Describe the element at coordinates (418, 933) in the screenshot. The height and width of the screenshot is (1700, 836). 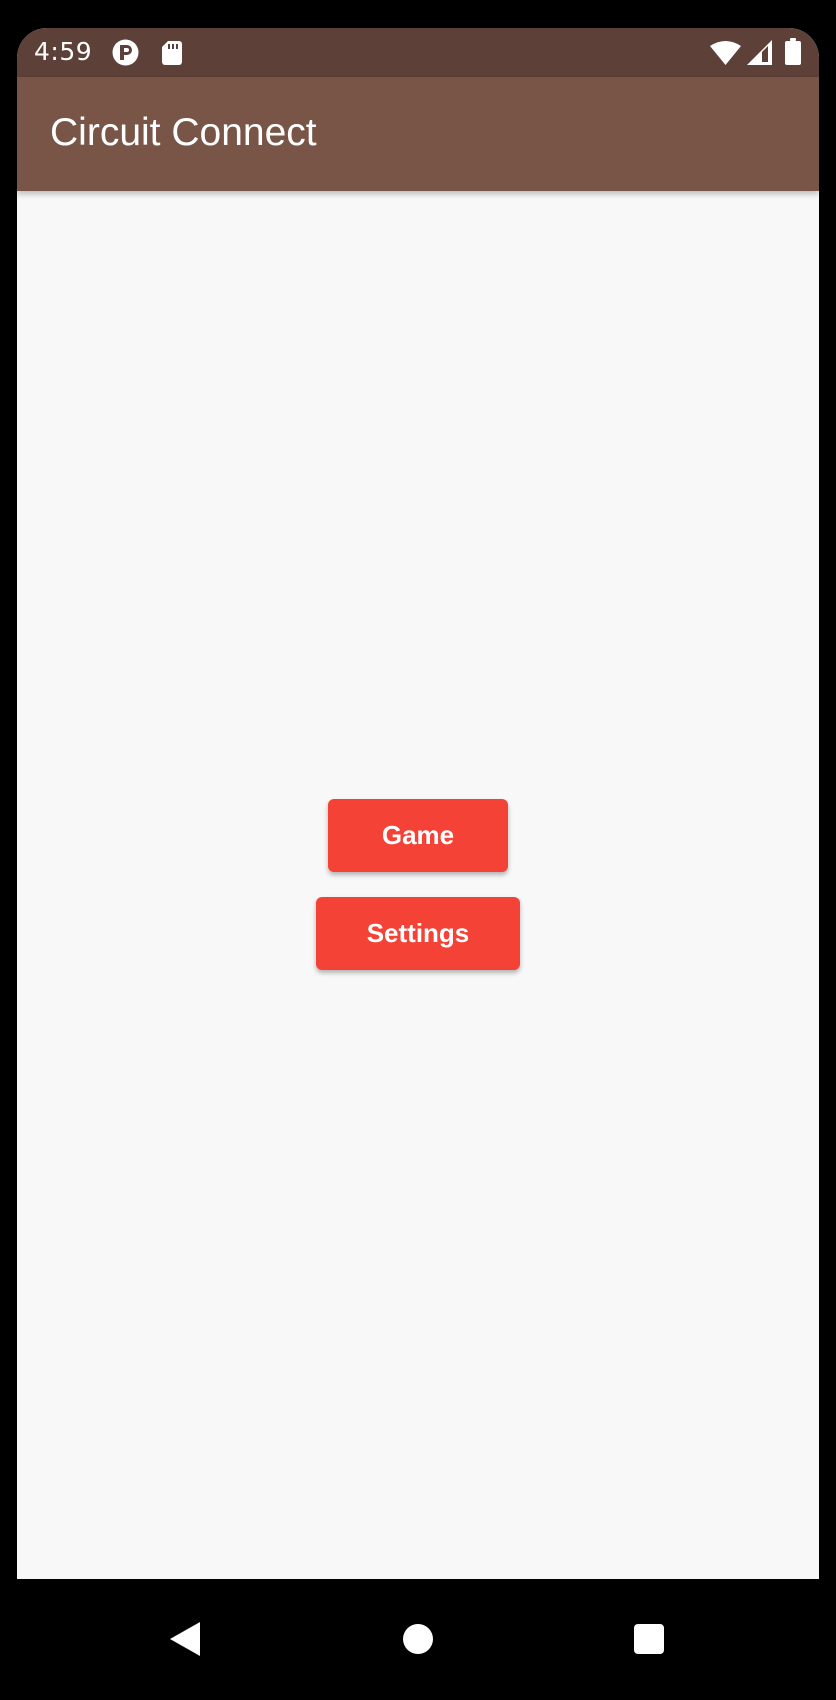
I see `settings-button: Settings` at that location.